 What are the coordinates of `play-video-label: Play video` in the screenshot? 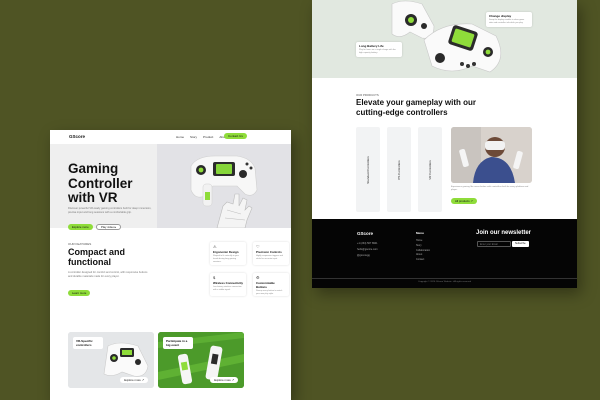 It's located at (107, 227).